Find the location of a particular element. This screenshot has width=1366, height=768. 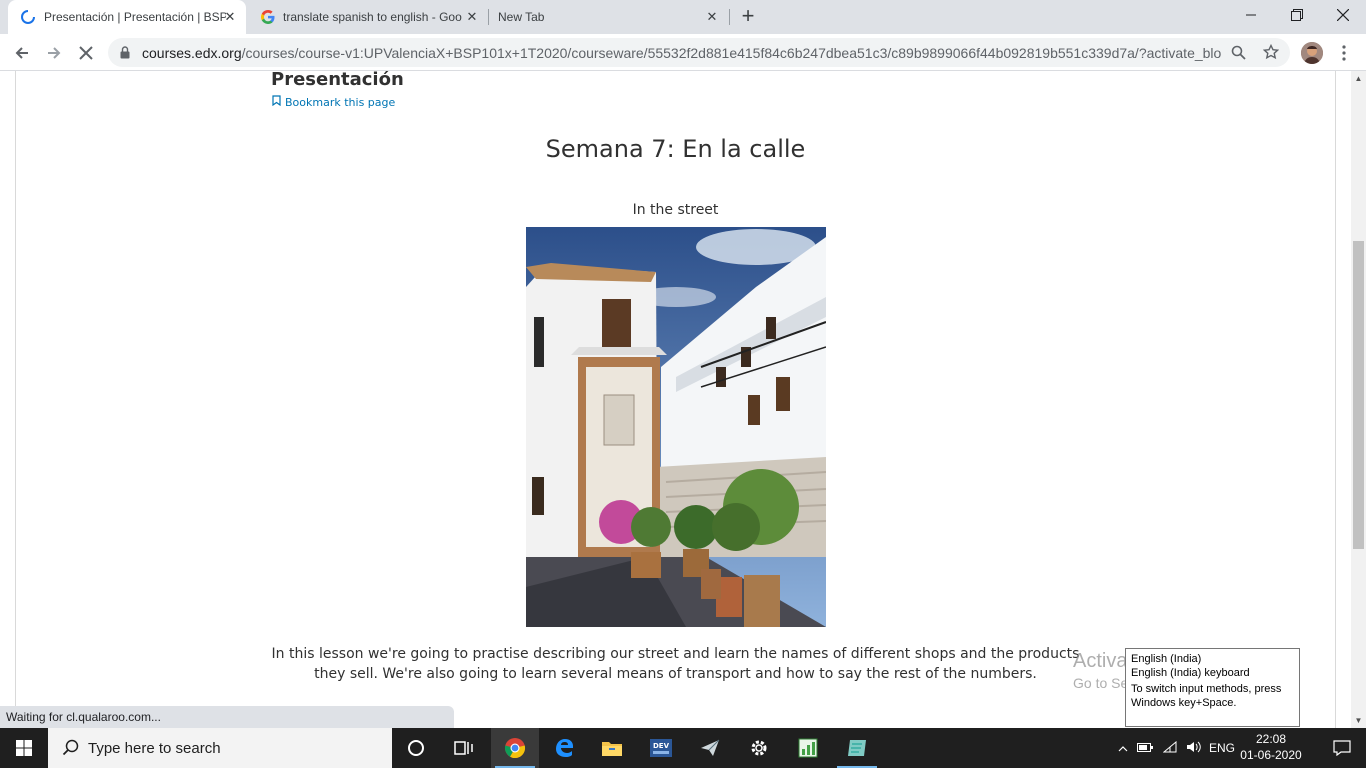

paper-plane-app-icon is located at coordinates (710, 748).